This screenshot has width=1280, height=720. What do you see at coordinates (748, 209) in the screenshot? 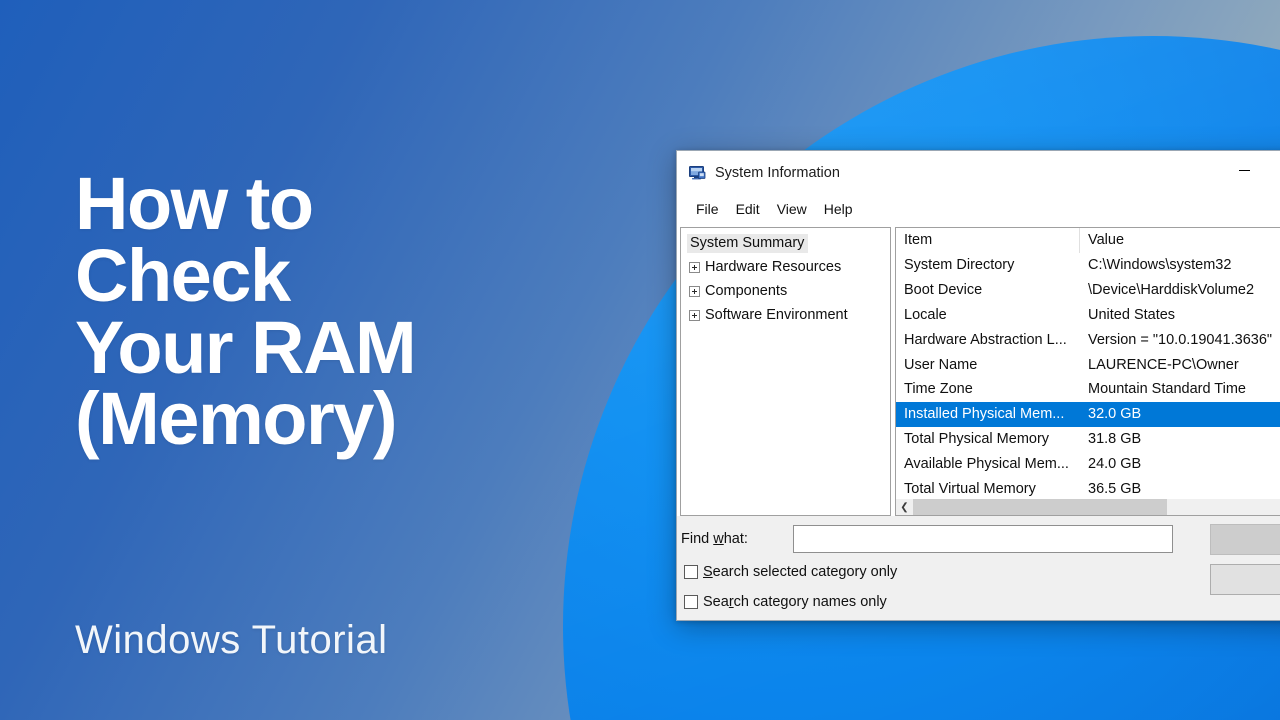
I see `menu-edit: Edit` at bounding box center [748, 209].